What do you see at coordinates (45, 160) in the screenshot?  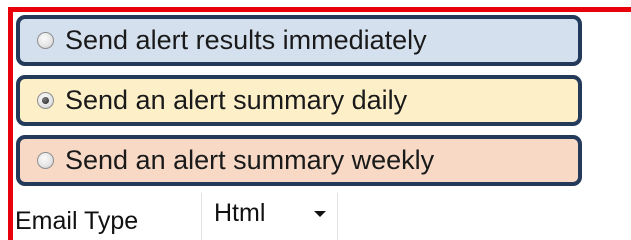 I see `radio-weekly` at bounding box center [45, 160].